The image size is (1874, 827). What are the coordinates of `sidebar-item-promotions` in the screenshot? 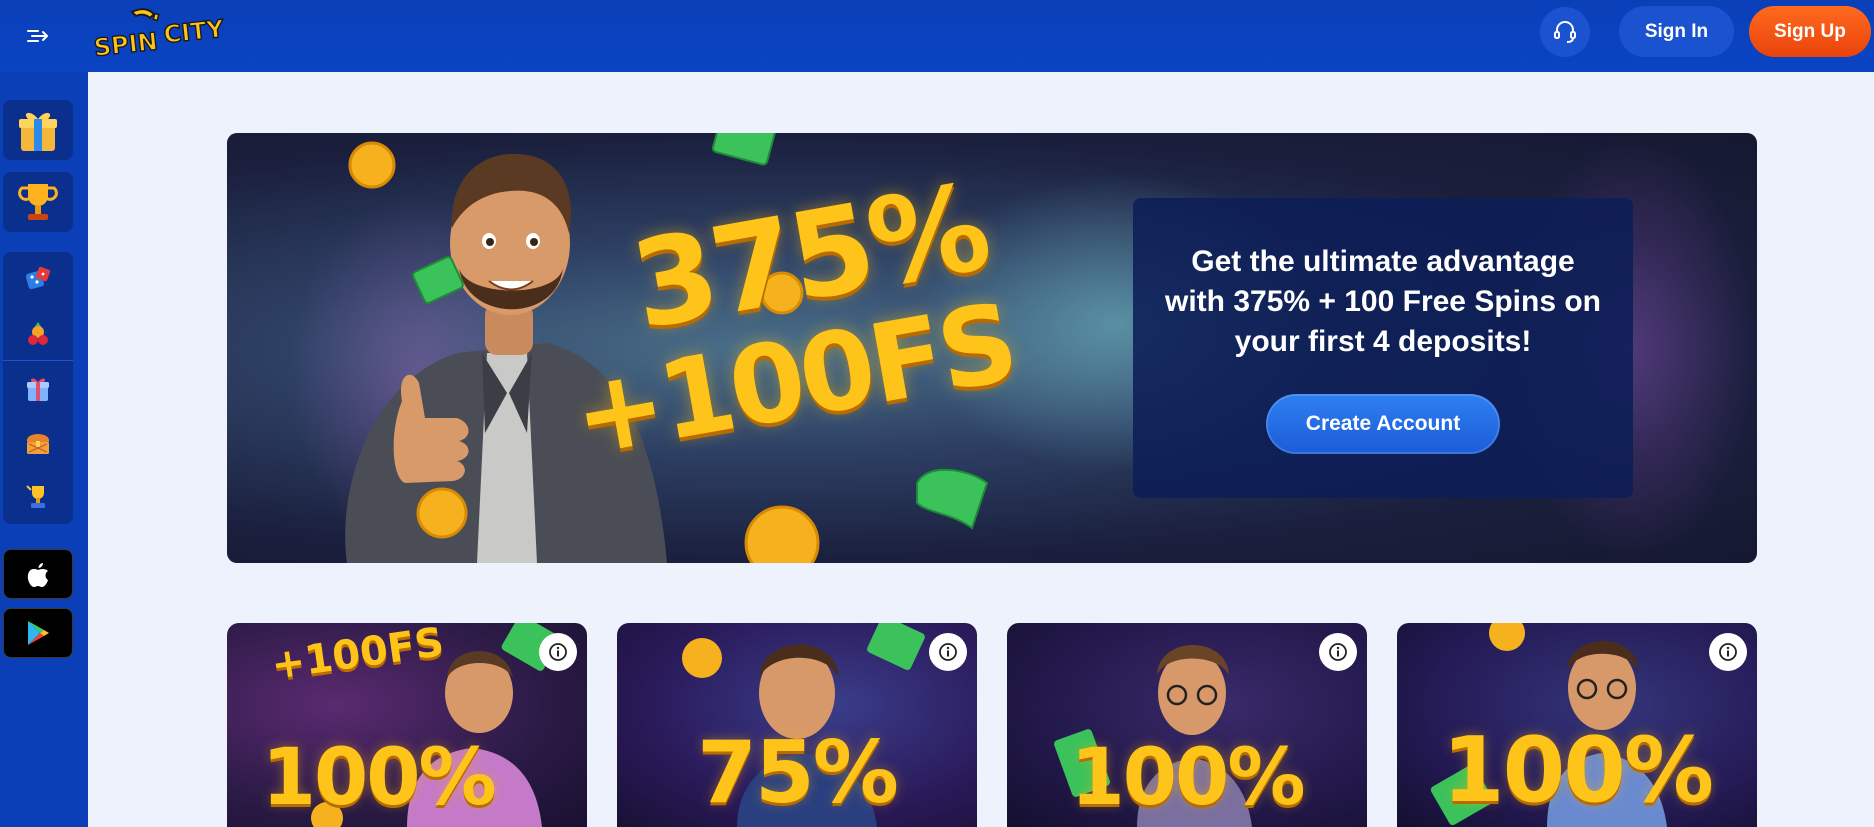 It's located at (38, 130).